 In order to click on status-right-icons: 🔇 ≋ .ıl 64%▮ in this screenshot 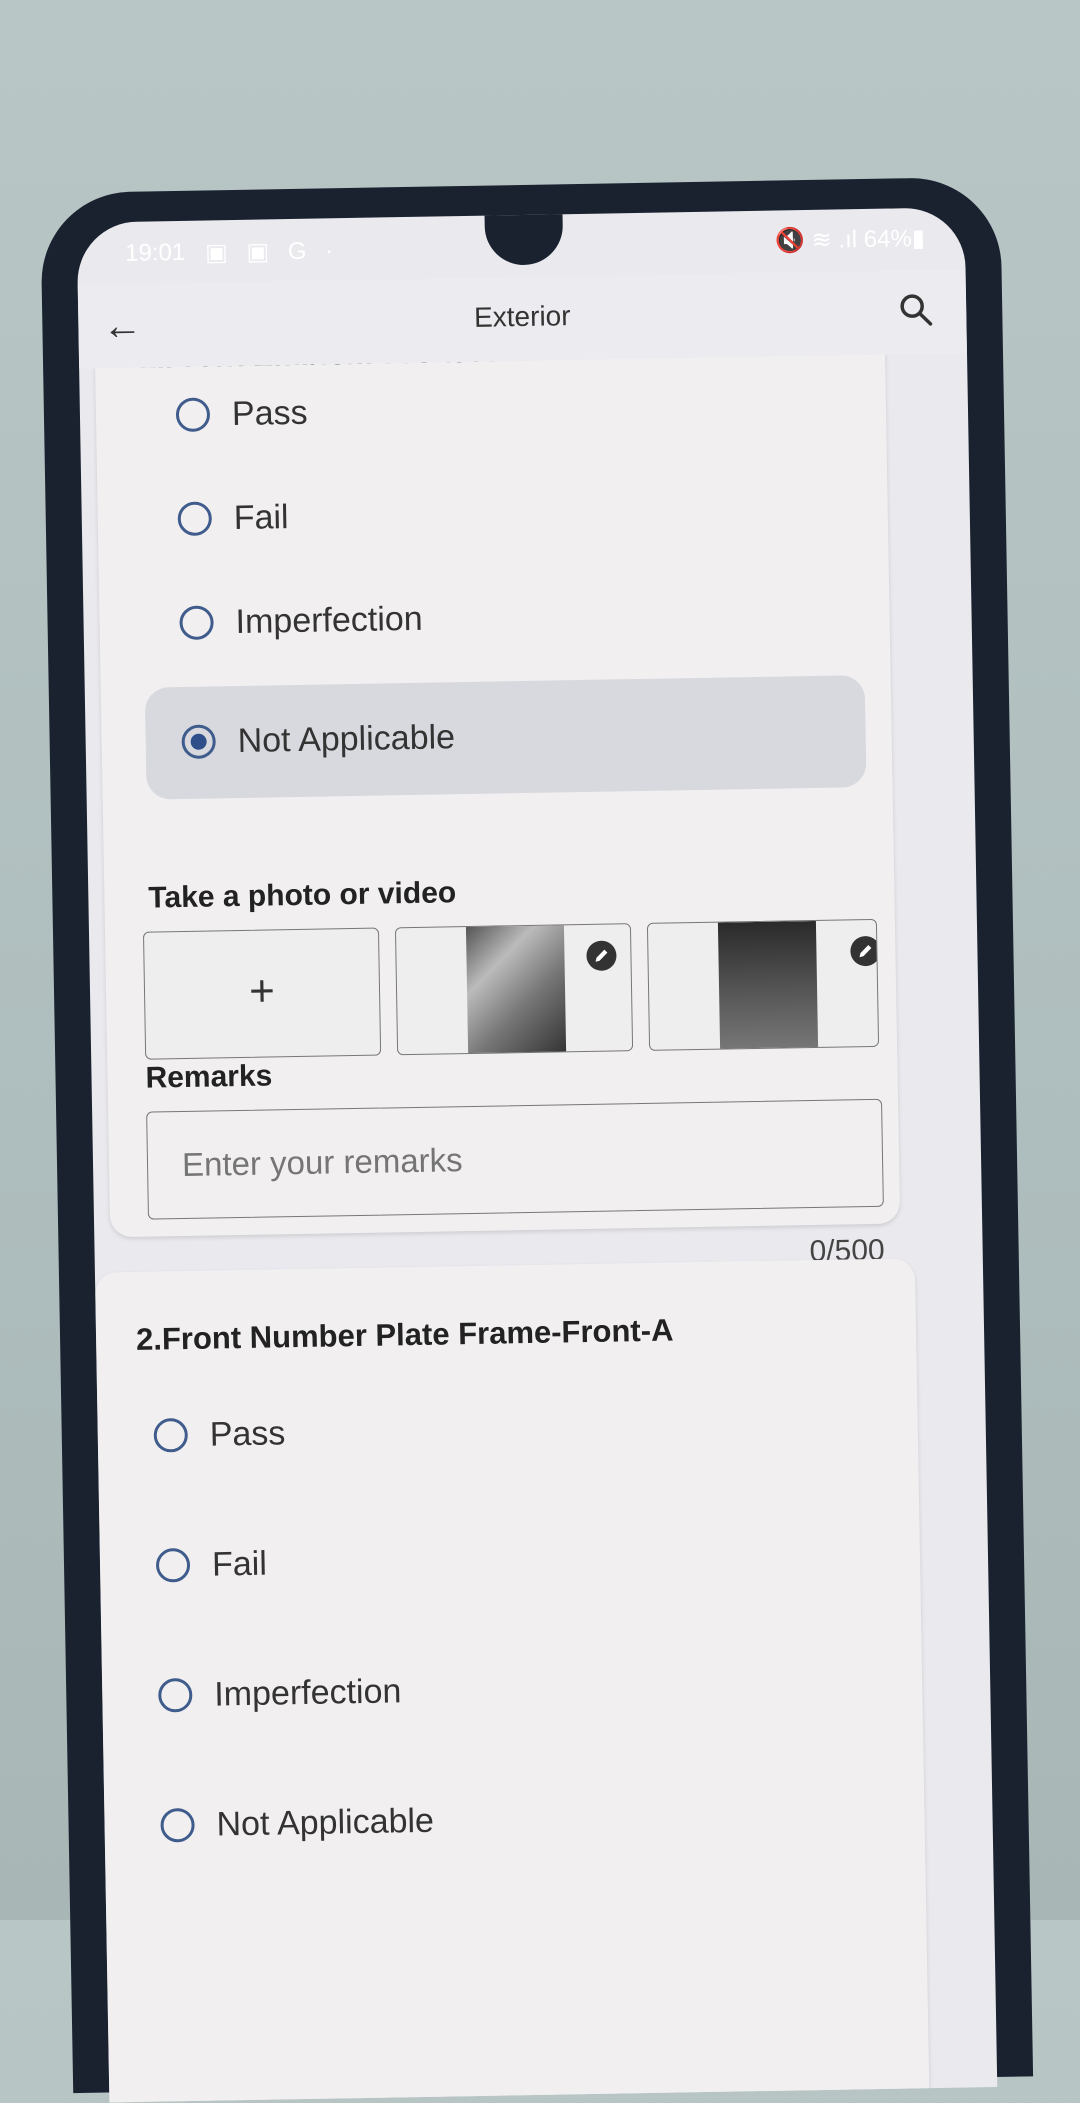, I will do `click(850, 239)`.